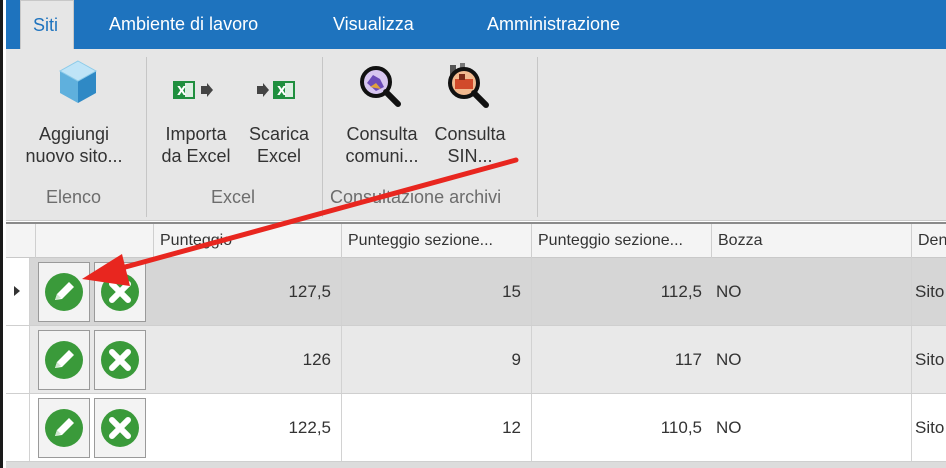 This screenshot has height=468, width=946. What do you see at coordinates (47, 24) in the screenshot?
I see `tab-siti: Siti` at bounding box center [47, 24].